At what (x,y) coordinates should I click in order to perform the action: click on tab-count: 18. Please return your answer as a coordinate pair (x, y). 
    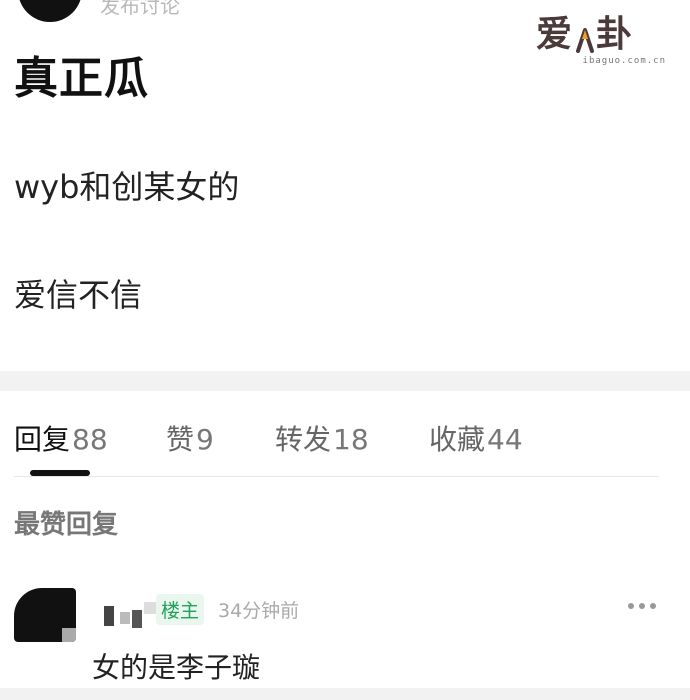
    Looking at the image, I should click on (351, 439).